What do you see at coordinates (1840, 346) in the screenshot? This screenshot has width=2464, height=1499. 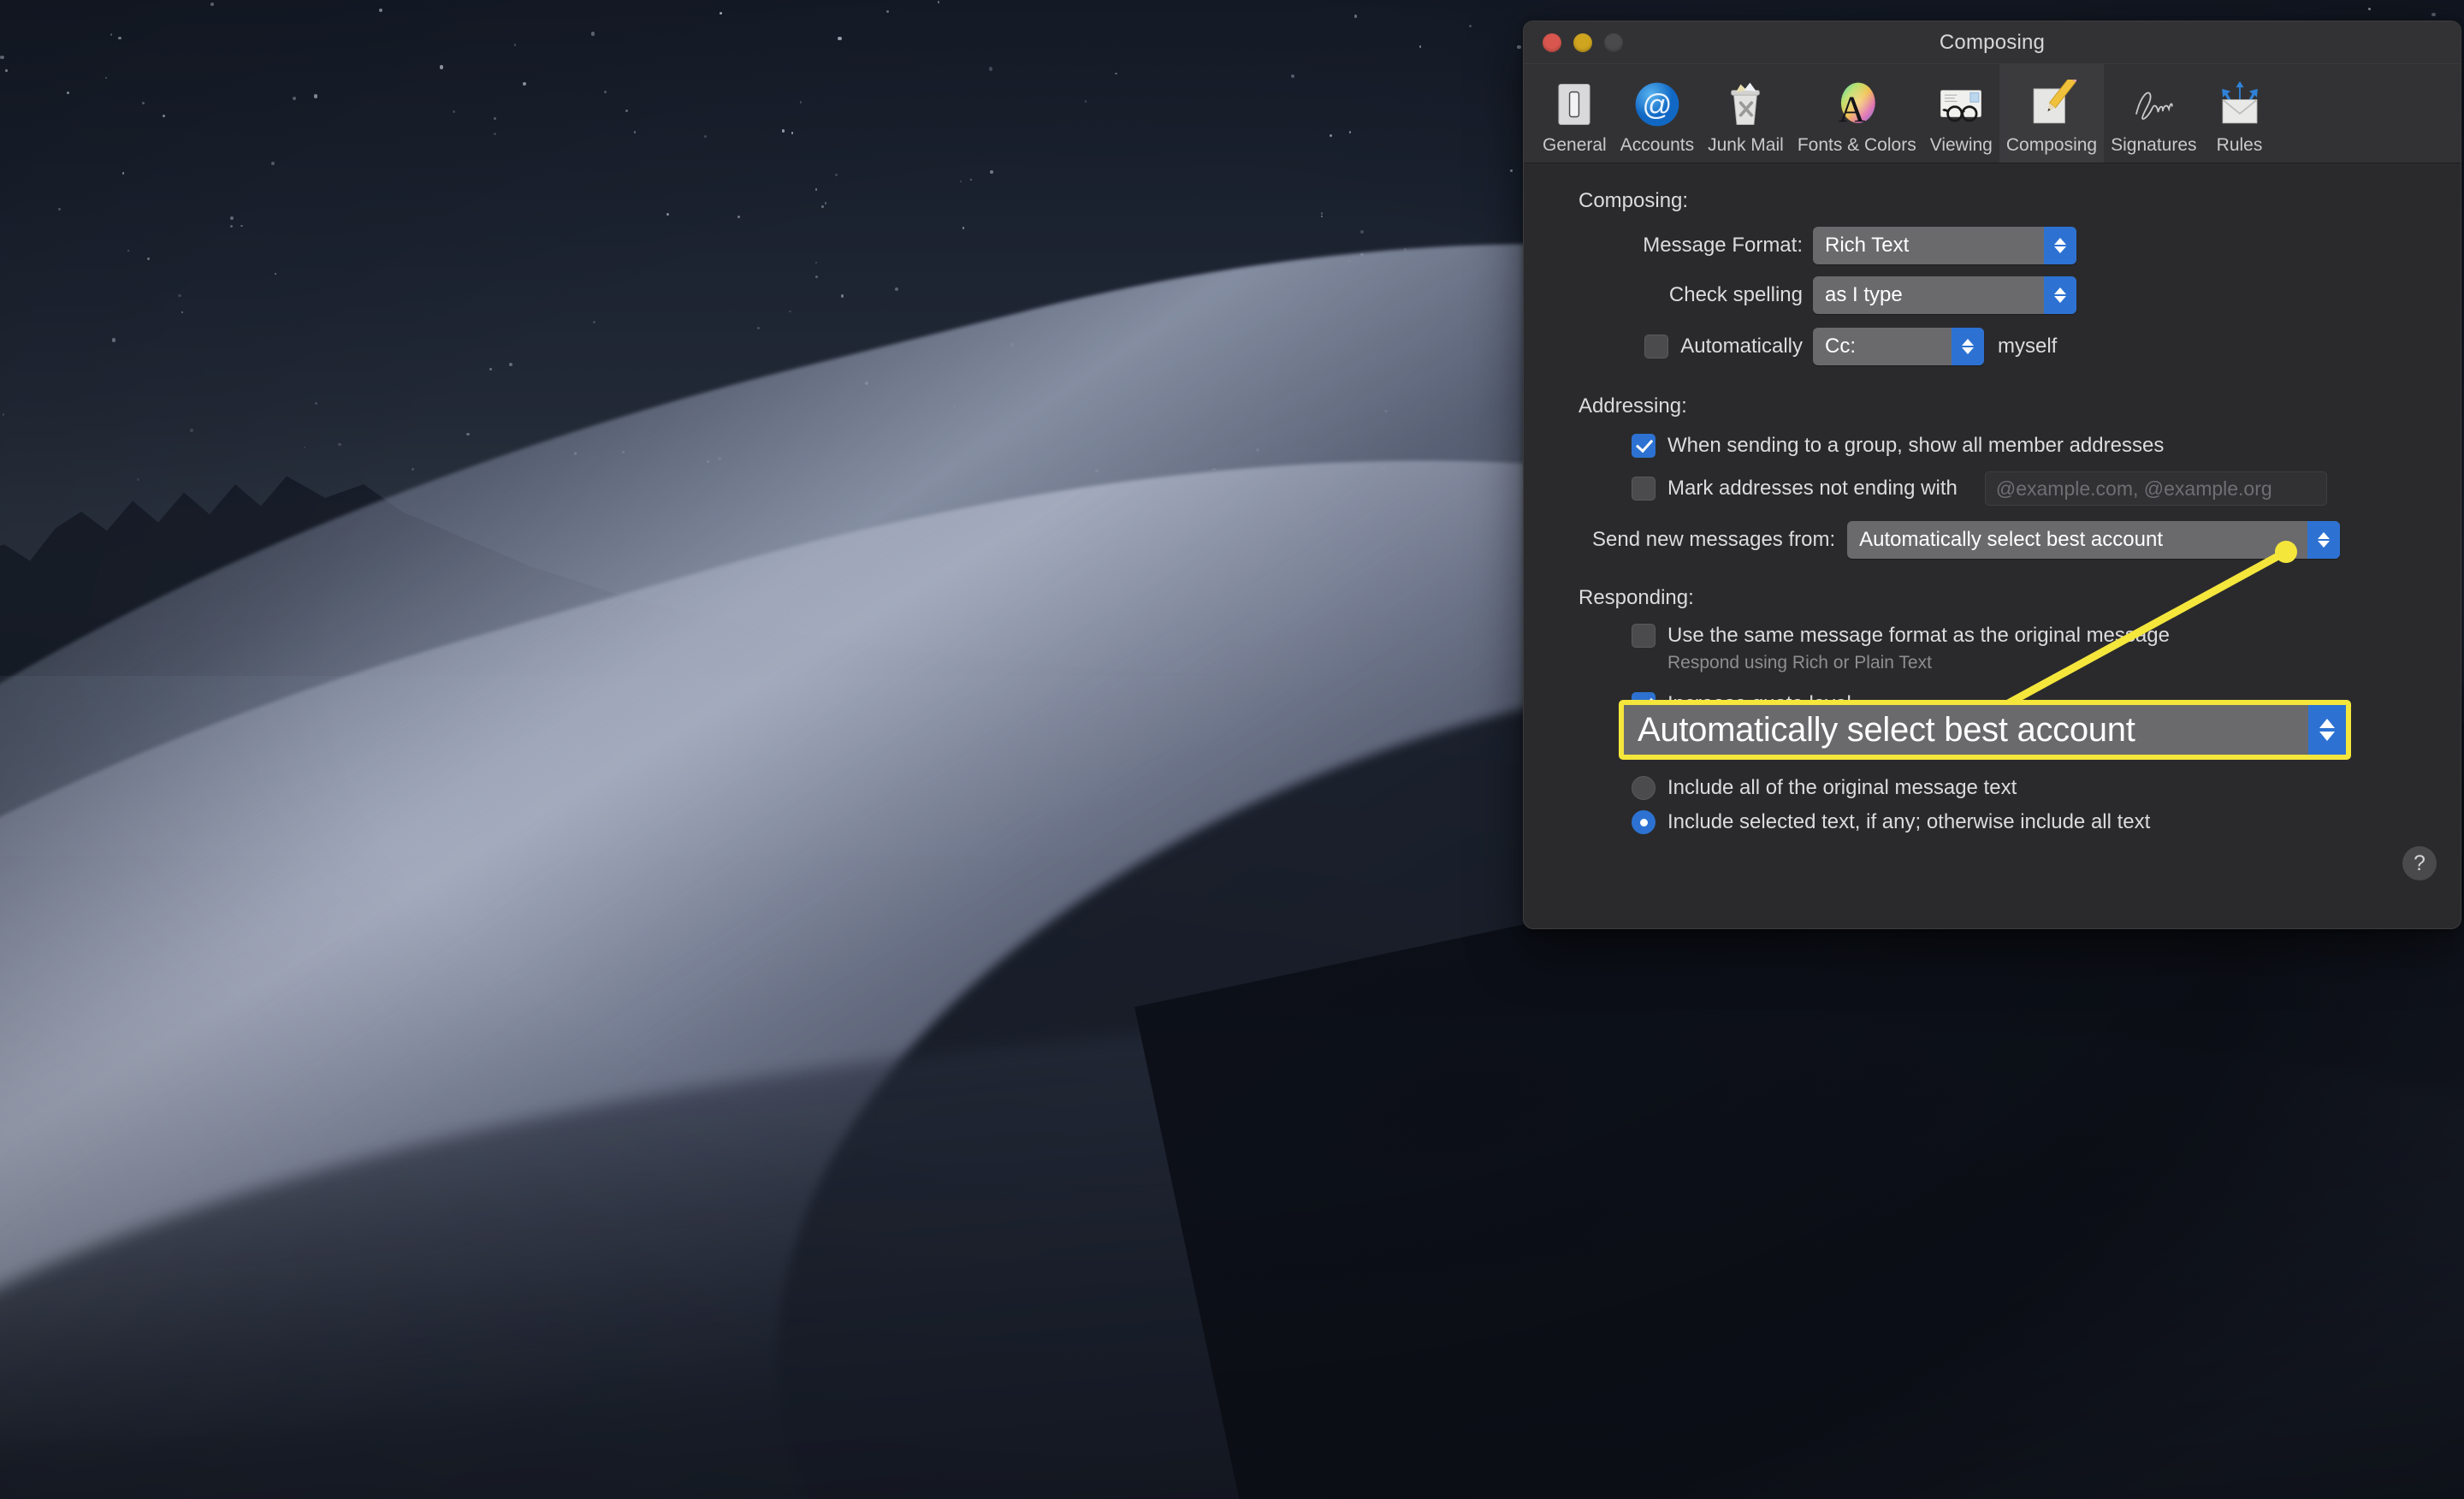 I see `cc-value: Cc:` at bounding box center [1840, 346].